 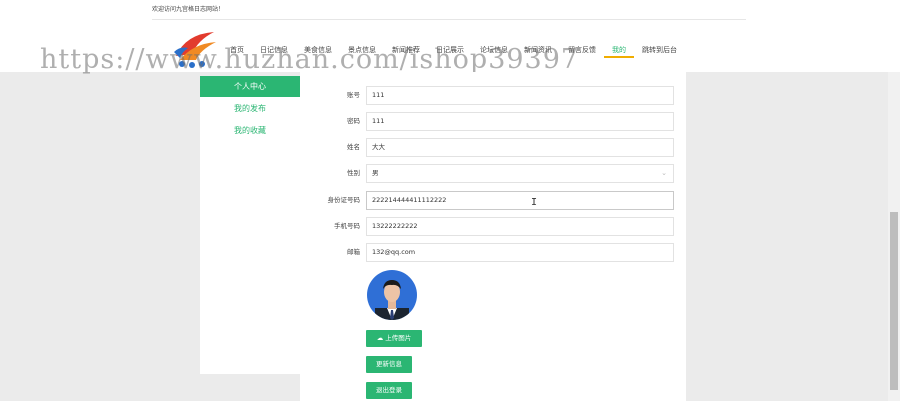 What do you see at coordinates (659, 51) in the screenshot?
I see `nav-admin: 跳转到后台` at bounding box center [659, 51].